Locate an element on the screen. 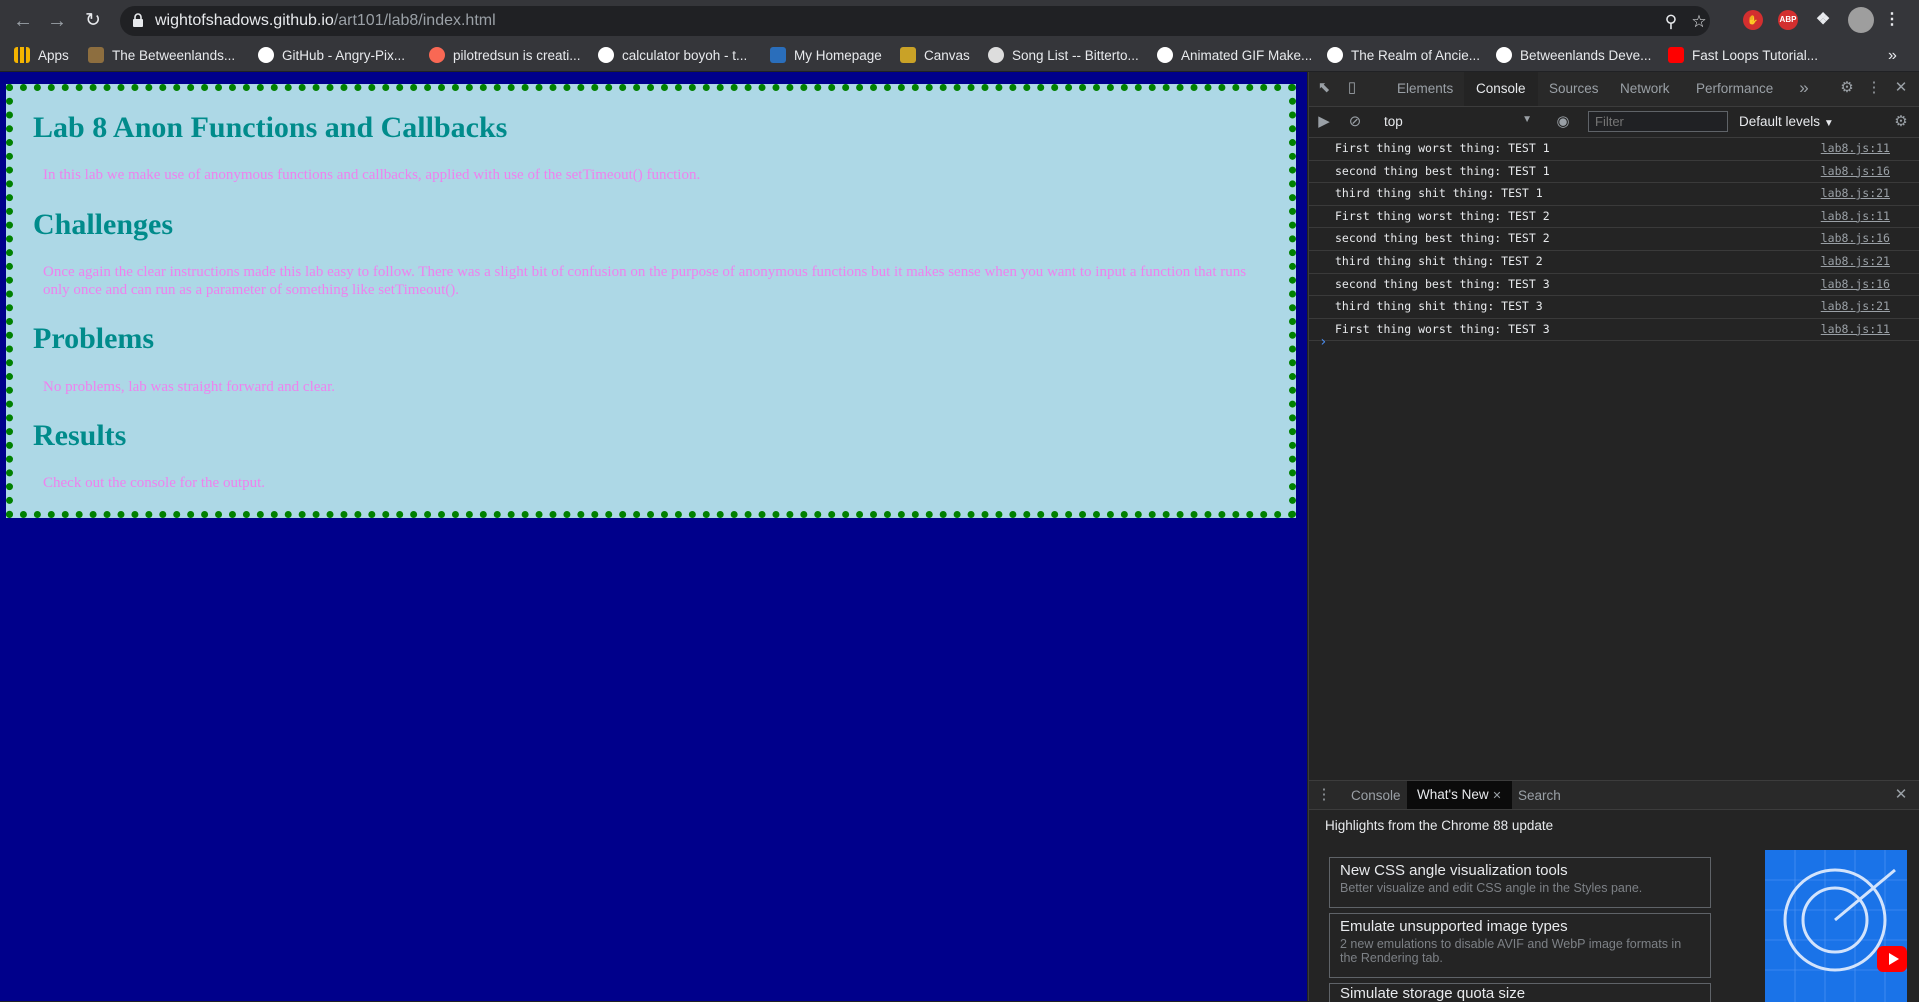 Image resolution: width=1919 pixels, height=1002 pixels. log-levels-label: Default levels is located at coordinates (1780, 121).